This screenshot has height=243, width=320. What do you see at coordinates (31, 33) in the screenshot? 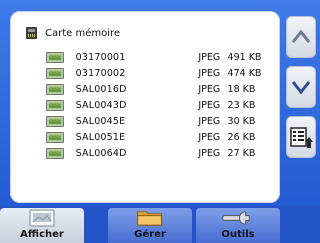
I see `memory-card-icon` at bounding box center [31, 33].